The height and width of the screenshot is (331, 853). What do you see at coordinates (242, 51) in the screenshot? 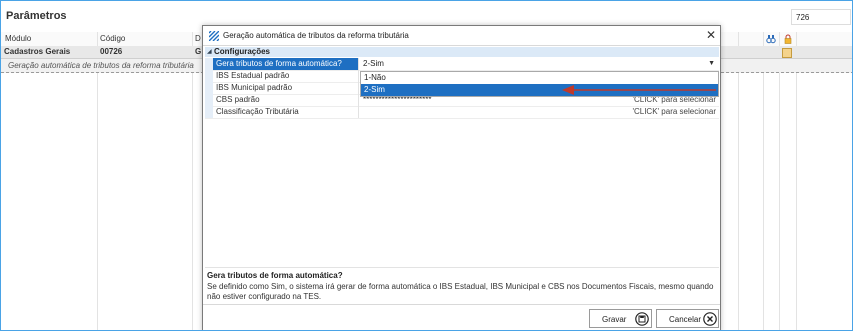
I see `category-label: Configurações` at bounding box center [242, 51].